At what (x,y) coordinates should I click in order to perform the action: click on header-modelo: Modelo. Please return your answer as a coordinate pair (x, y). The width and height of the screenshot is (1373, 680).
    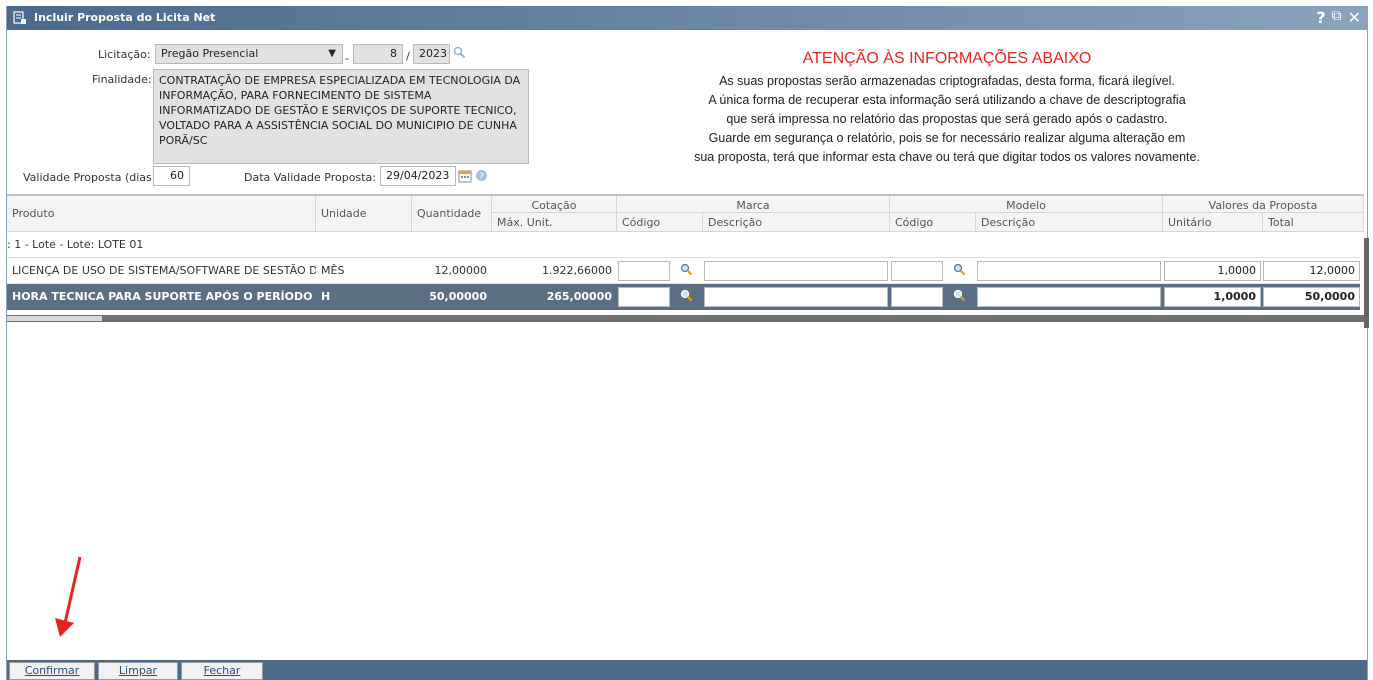
    Looking at the image, I should click on (1026, 204).